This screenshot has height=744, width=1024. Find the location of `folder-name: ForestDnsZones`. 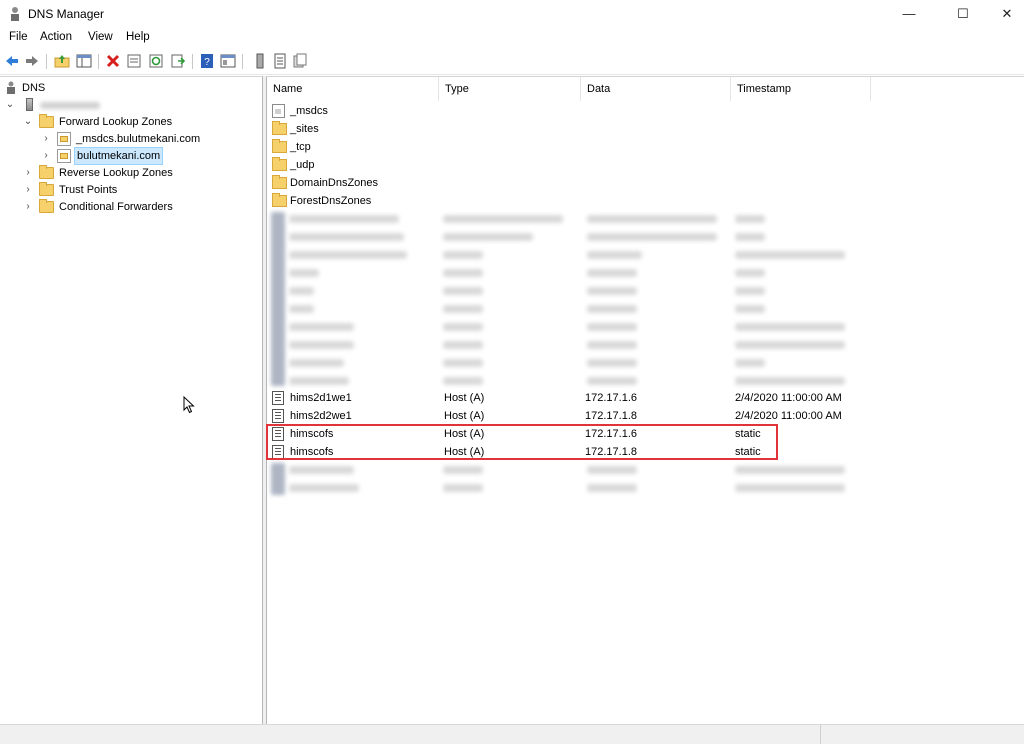

folder-name: ForestDnsZones is located at coordinates (331, 201).